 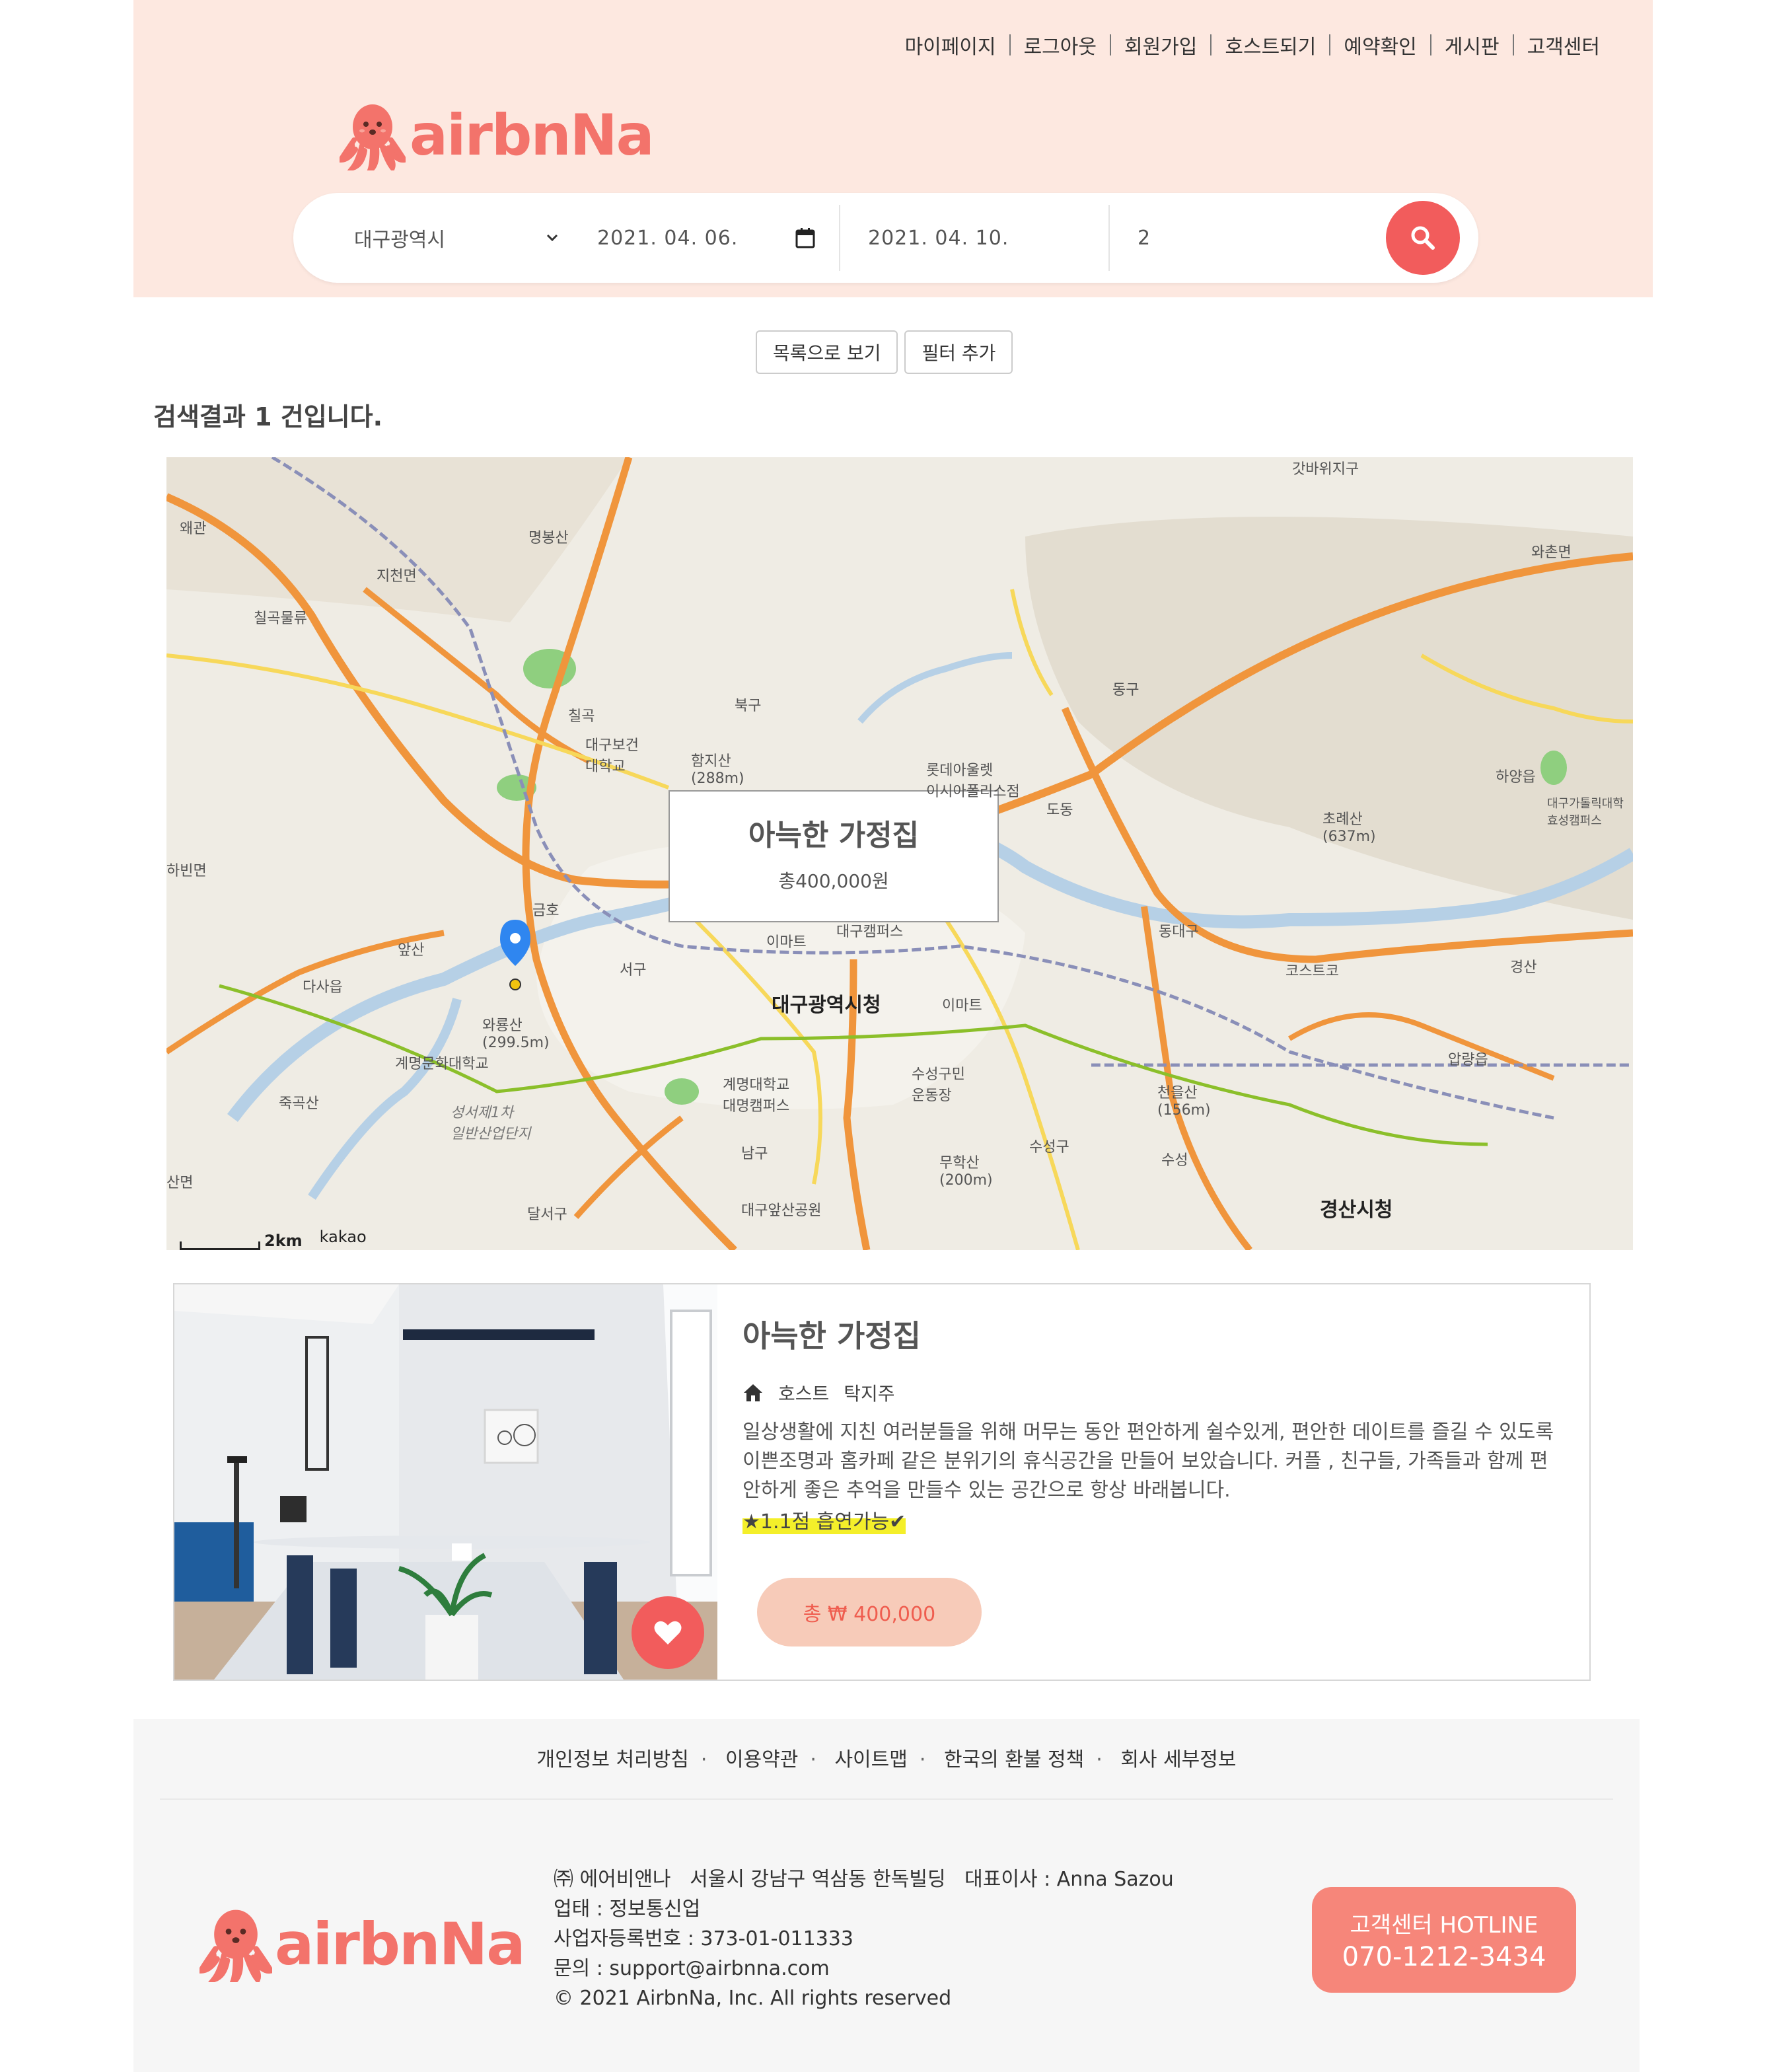 I want to click on map-label: 죽곡산, so click(x=299, y=1103).